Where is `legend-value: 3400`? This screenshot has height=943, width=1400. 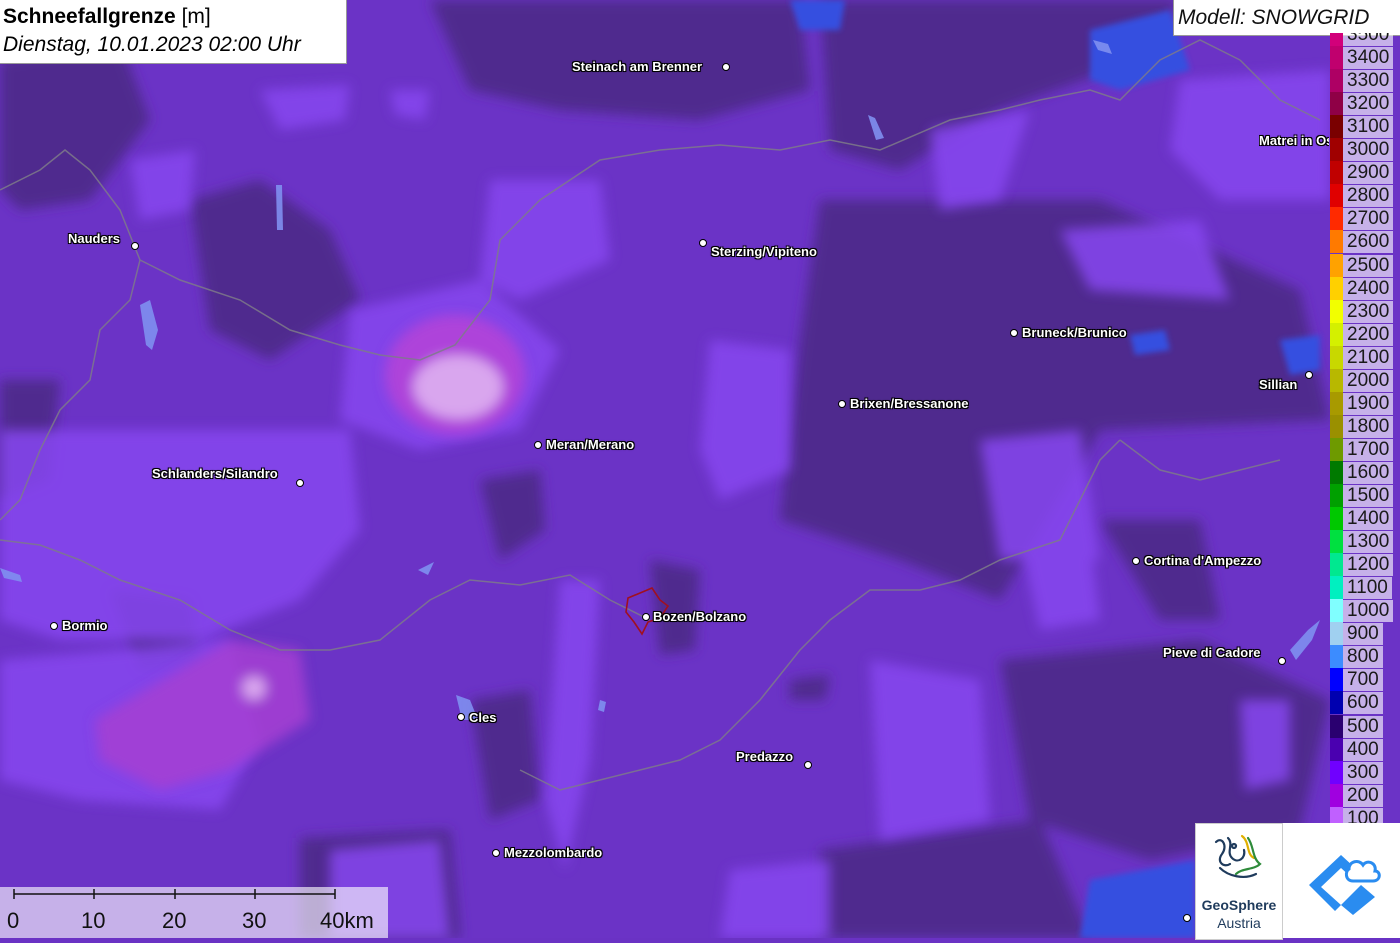
legend-value: 3400 is located at coordinates (1368, 58).